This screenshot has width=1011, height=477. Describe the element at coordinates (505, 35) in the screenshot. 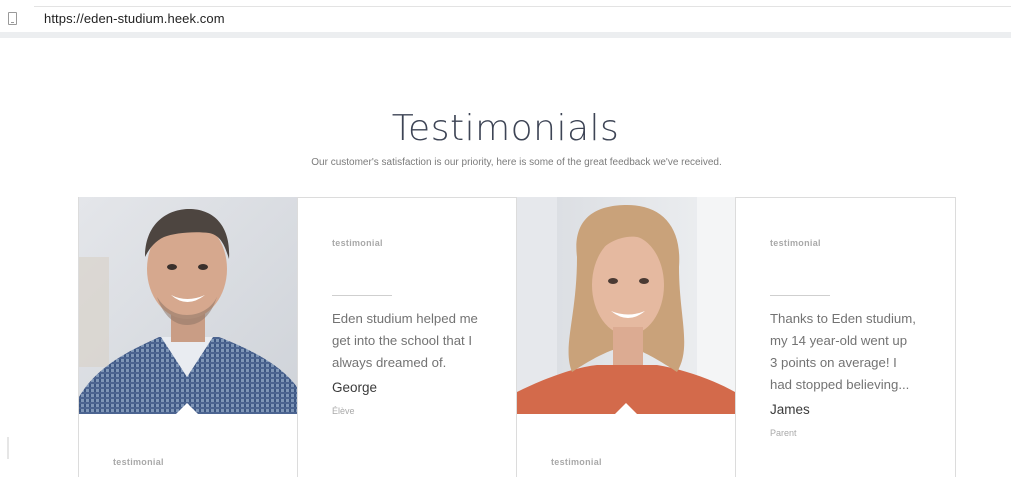

I see `toolbar-divider` at that location.